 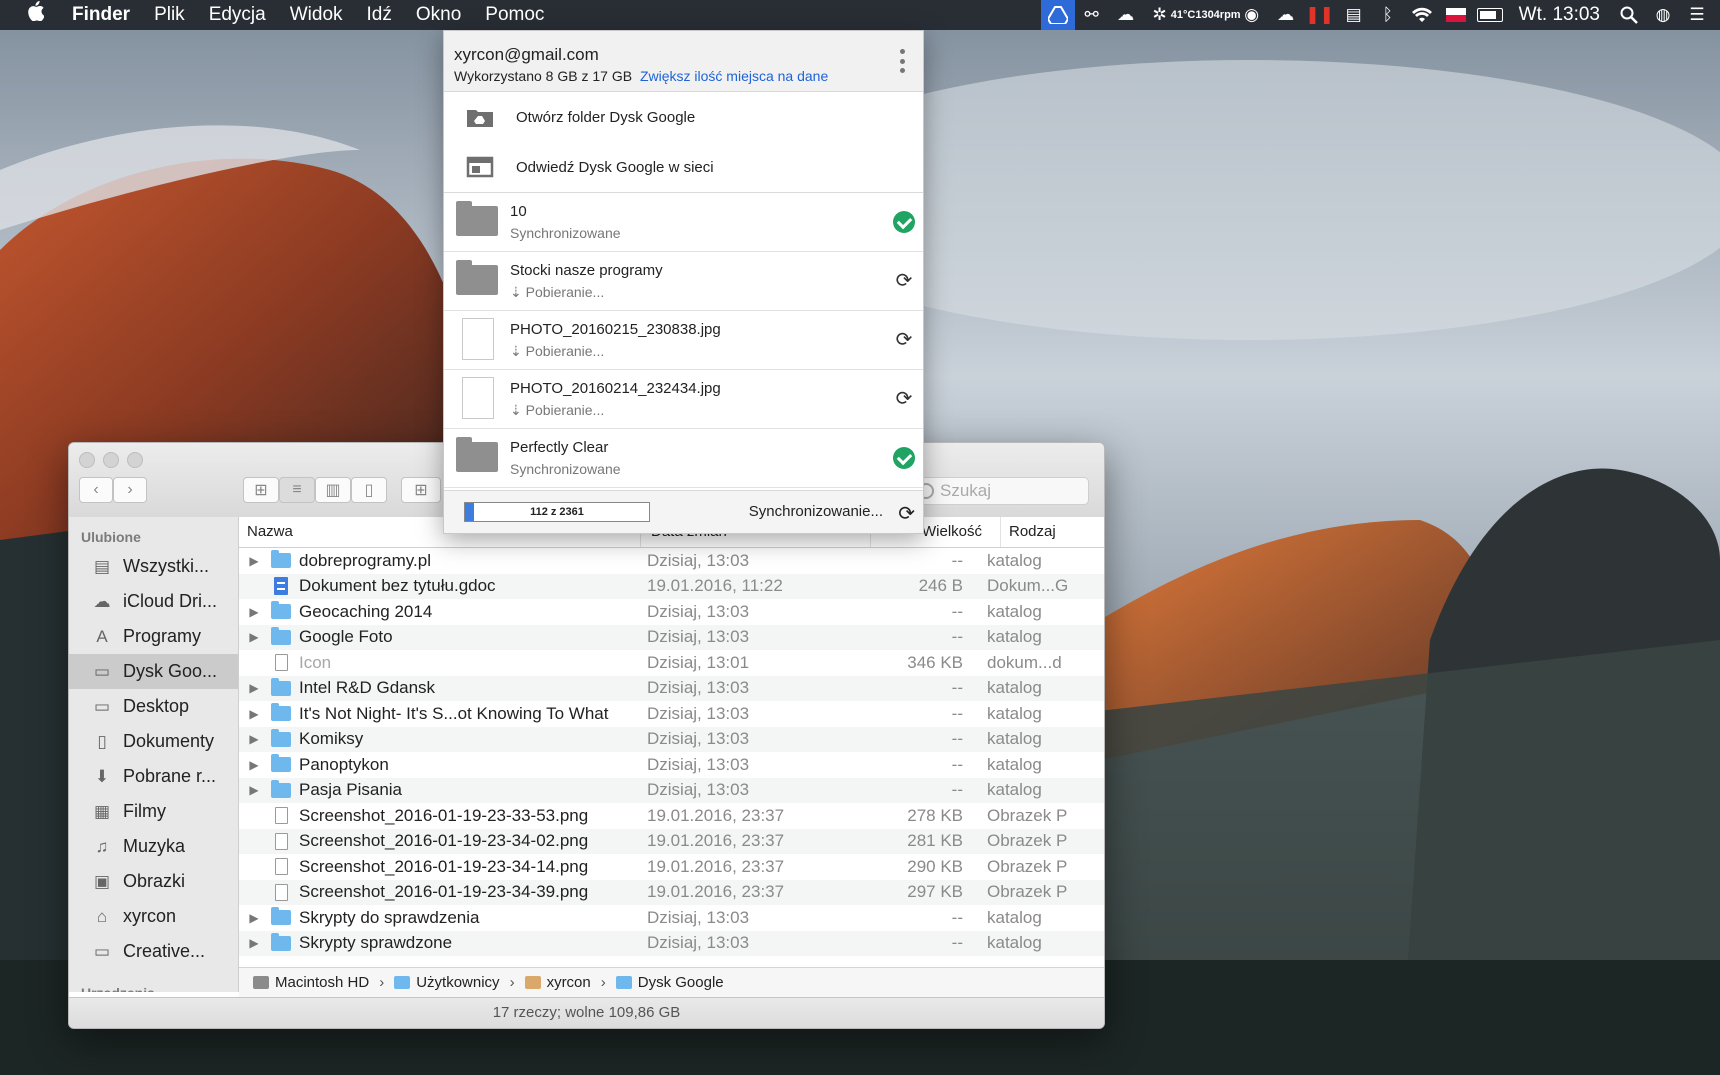 What do you see at coordinates (1663, 15) in the screenshot?
I see `user-icon: ◍` at bounding box center [1663, 15].